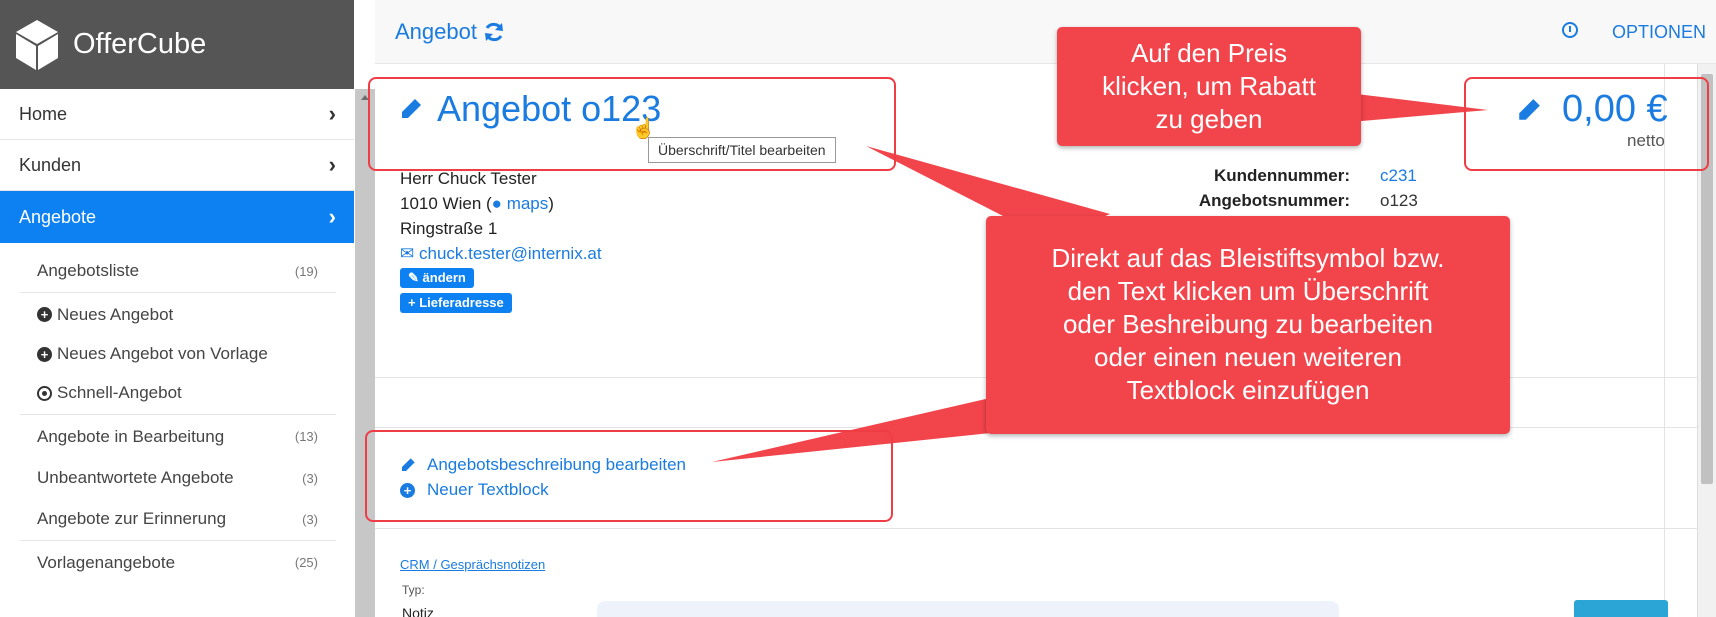 The height and width of the screenshot is (617, 1716). What do you see at coordinates (1570, 30) in the screenshot?
I see `history-clock-icon` at bounding box center [1570, 30].